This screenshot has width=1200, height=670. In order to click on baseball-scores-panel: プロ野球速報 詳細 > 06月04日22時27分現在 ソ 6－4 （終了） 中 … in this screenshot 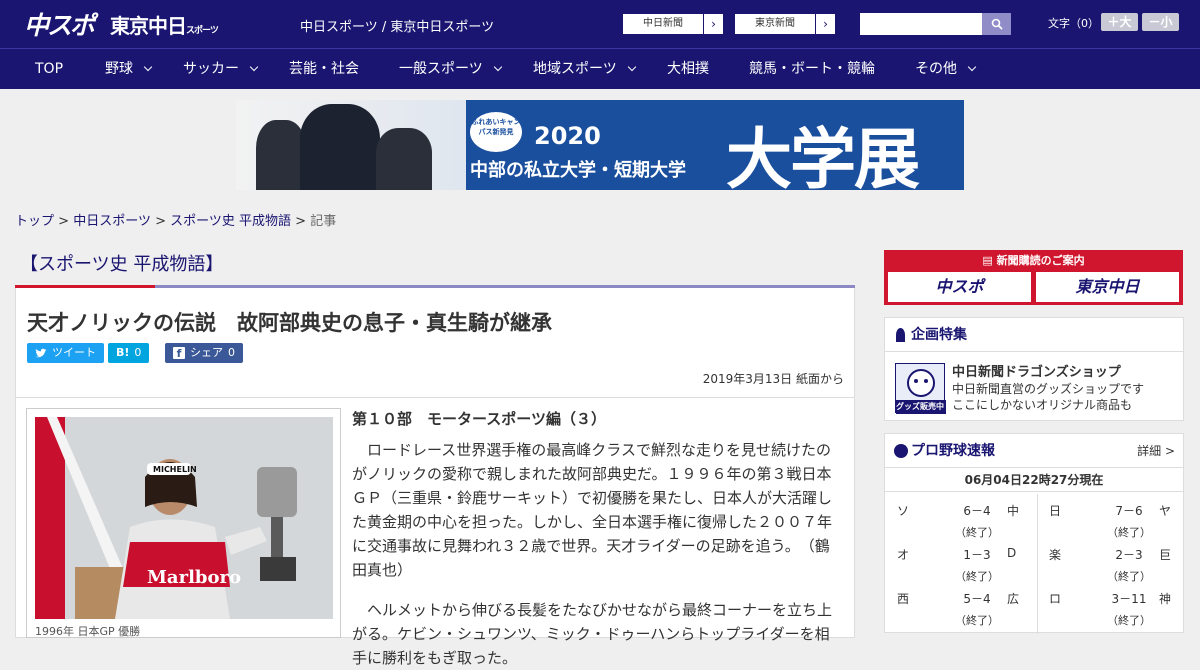, I will do `click(1034, 533)`.